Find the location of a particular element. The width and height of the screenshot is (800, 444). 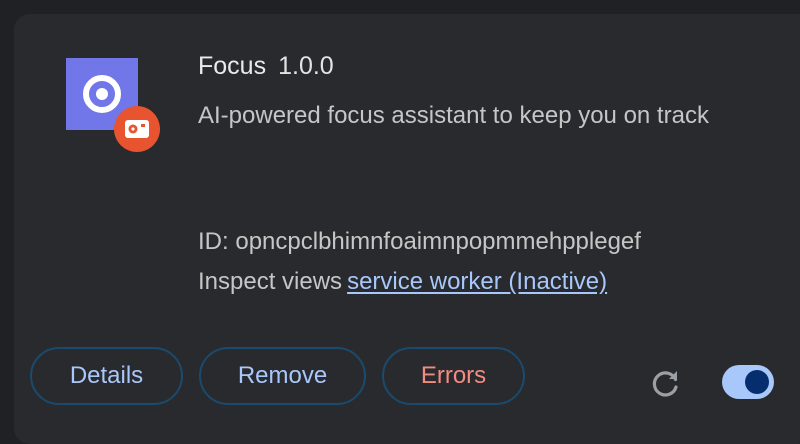

service-worker-link: service worker (Inactive) is located at coordinates (477, 281).